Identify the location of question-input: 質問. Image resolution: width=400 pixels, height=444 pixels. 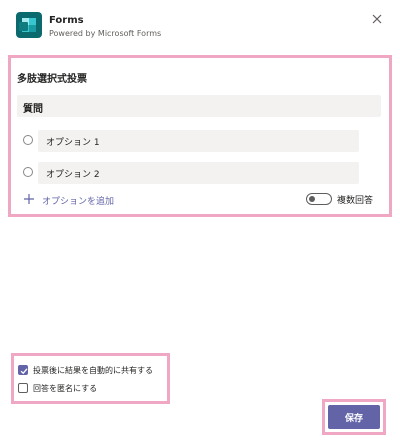
(199, 106).